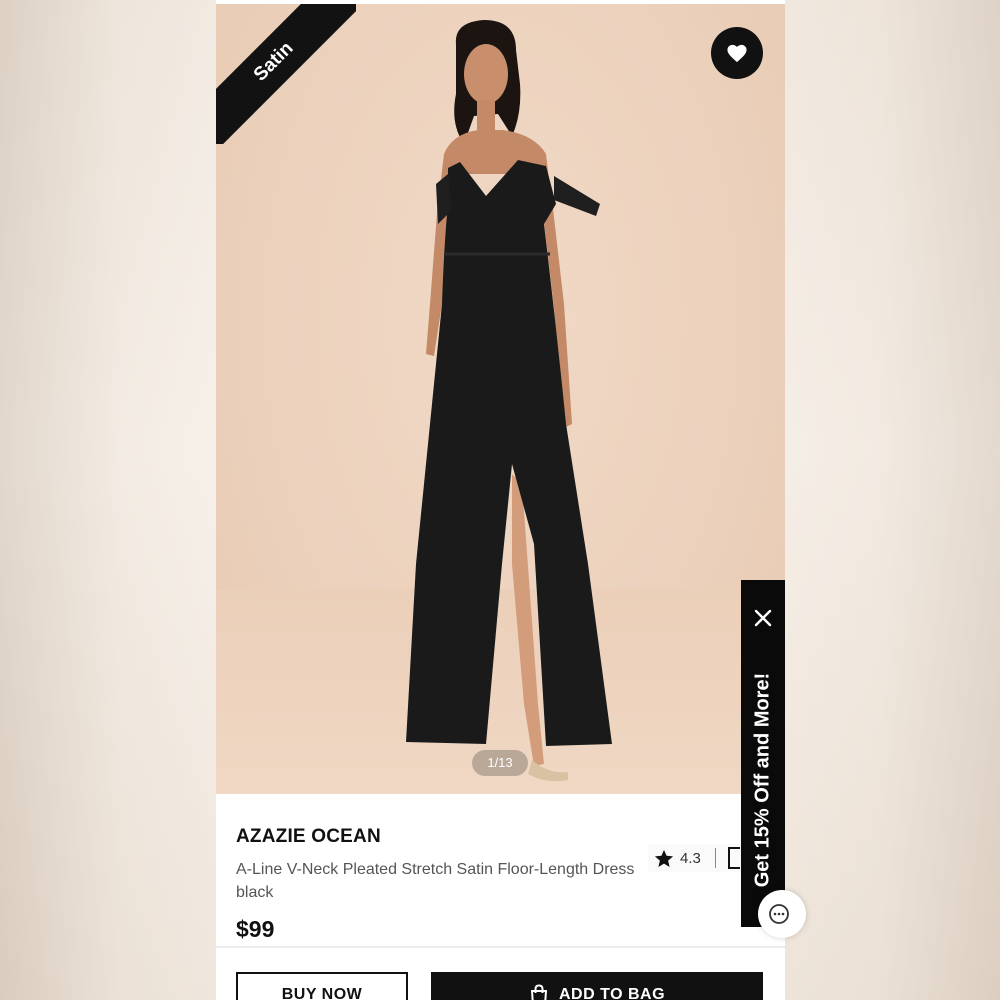 The height and width of the screenshot is (1000, 1000). I want to click on rating-value: 4.3, so click(690, 858).